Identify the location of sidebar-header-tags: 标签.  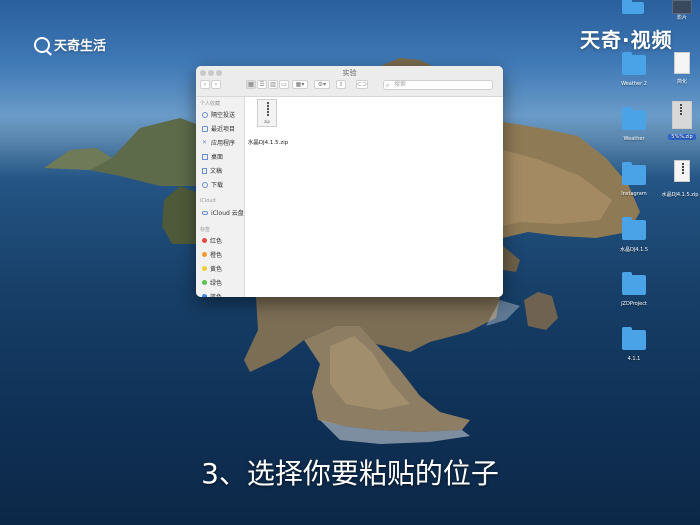
(205, 230).